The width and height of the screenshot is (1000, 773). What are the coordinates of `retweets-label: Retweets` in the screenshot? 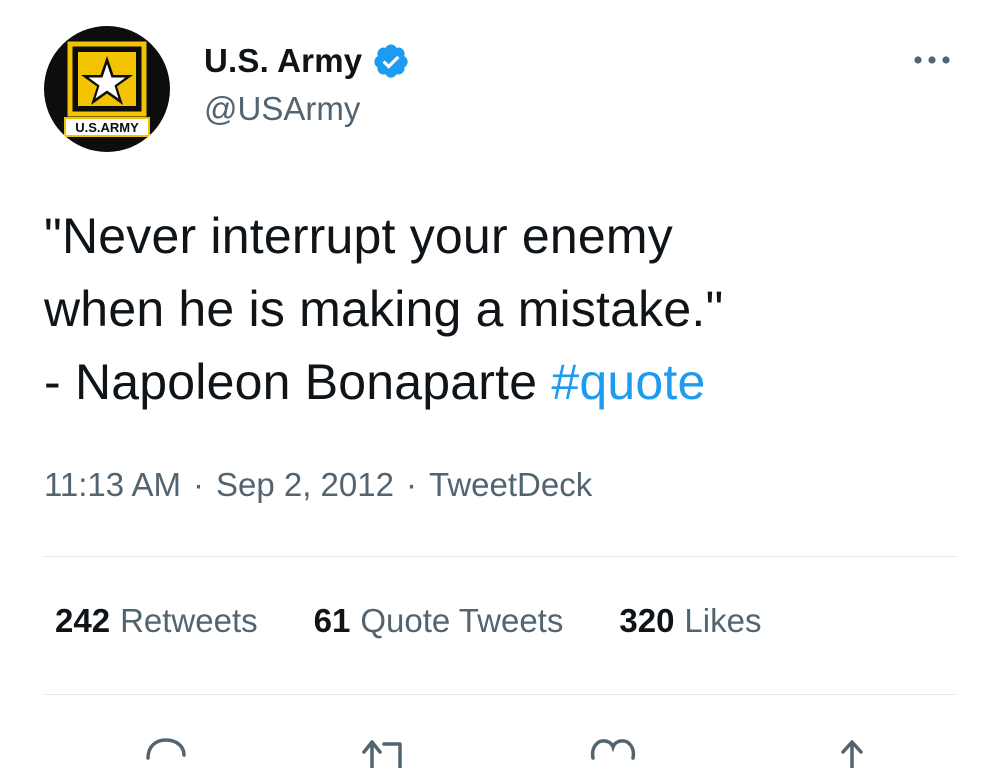 It's located at (189, 620).